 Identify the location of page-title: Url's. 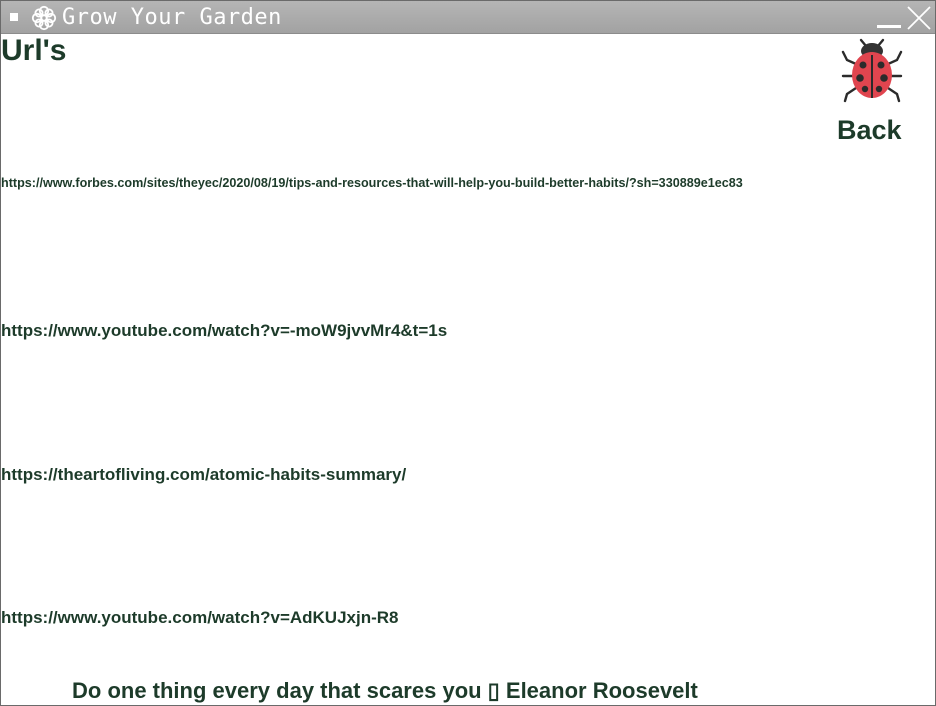
(34, 50).